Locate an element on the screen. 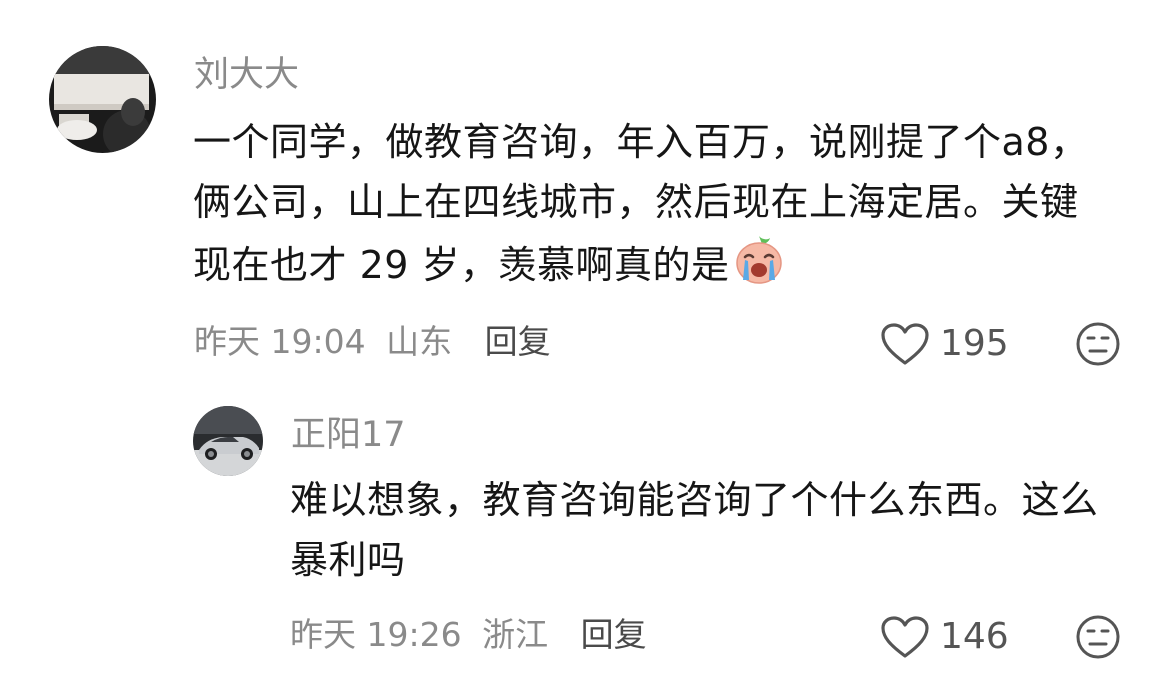  comment-text: 难以想象，教育咨询能咨询了个什么东西。这么暴利吗 is located at coordinates (710, 530).